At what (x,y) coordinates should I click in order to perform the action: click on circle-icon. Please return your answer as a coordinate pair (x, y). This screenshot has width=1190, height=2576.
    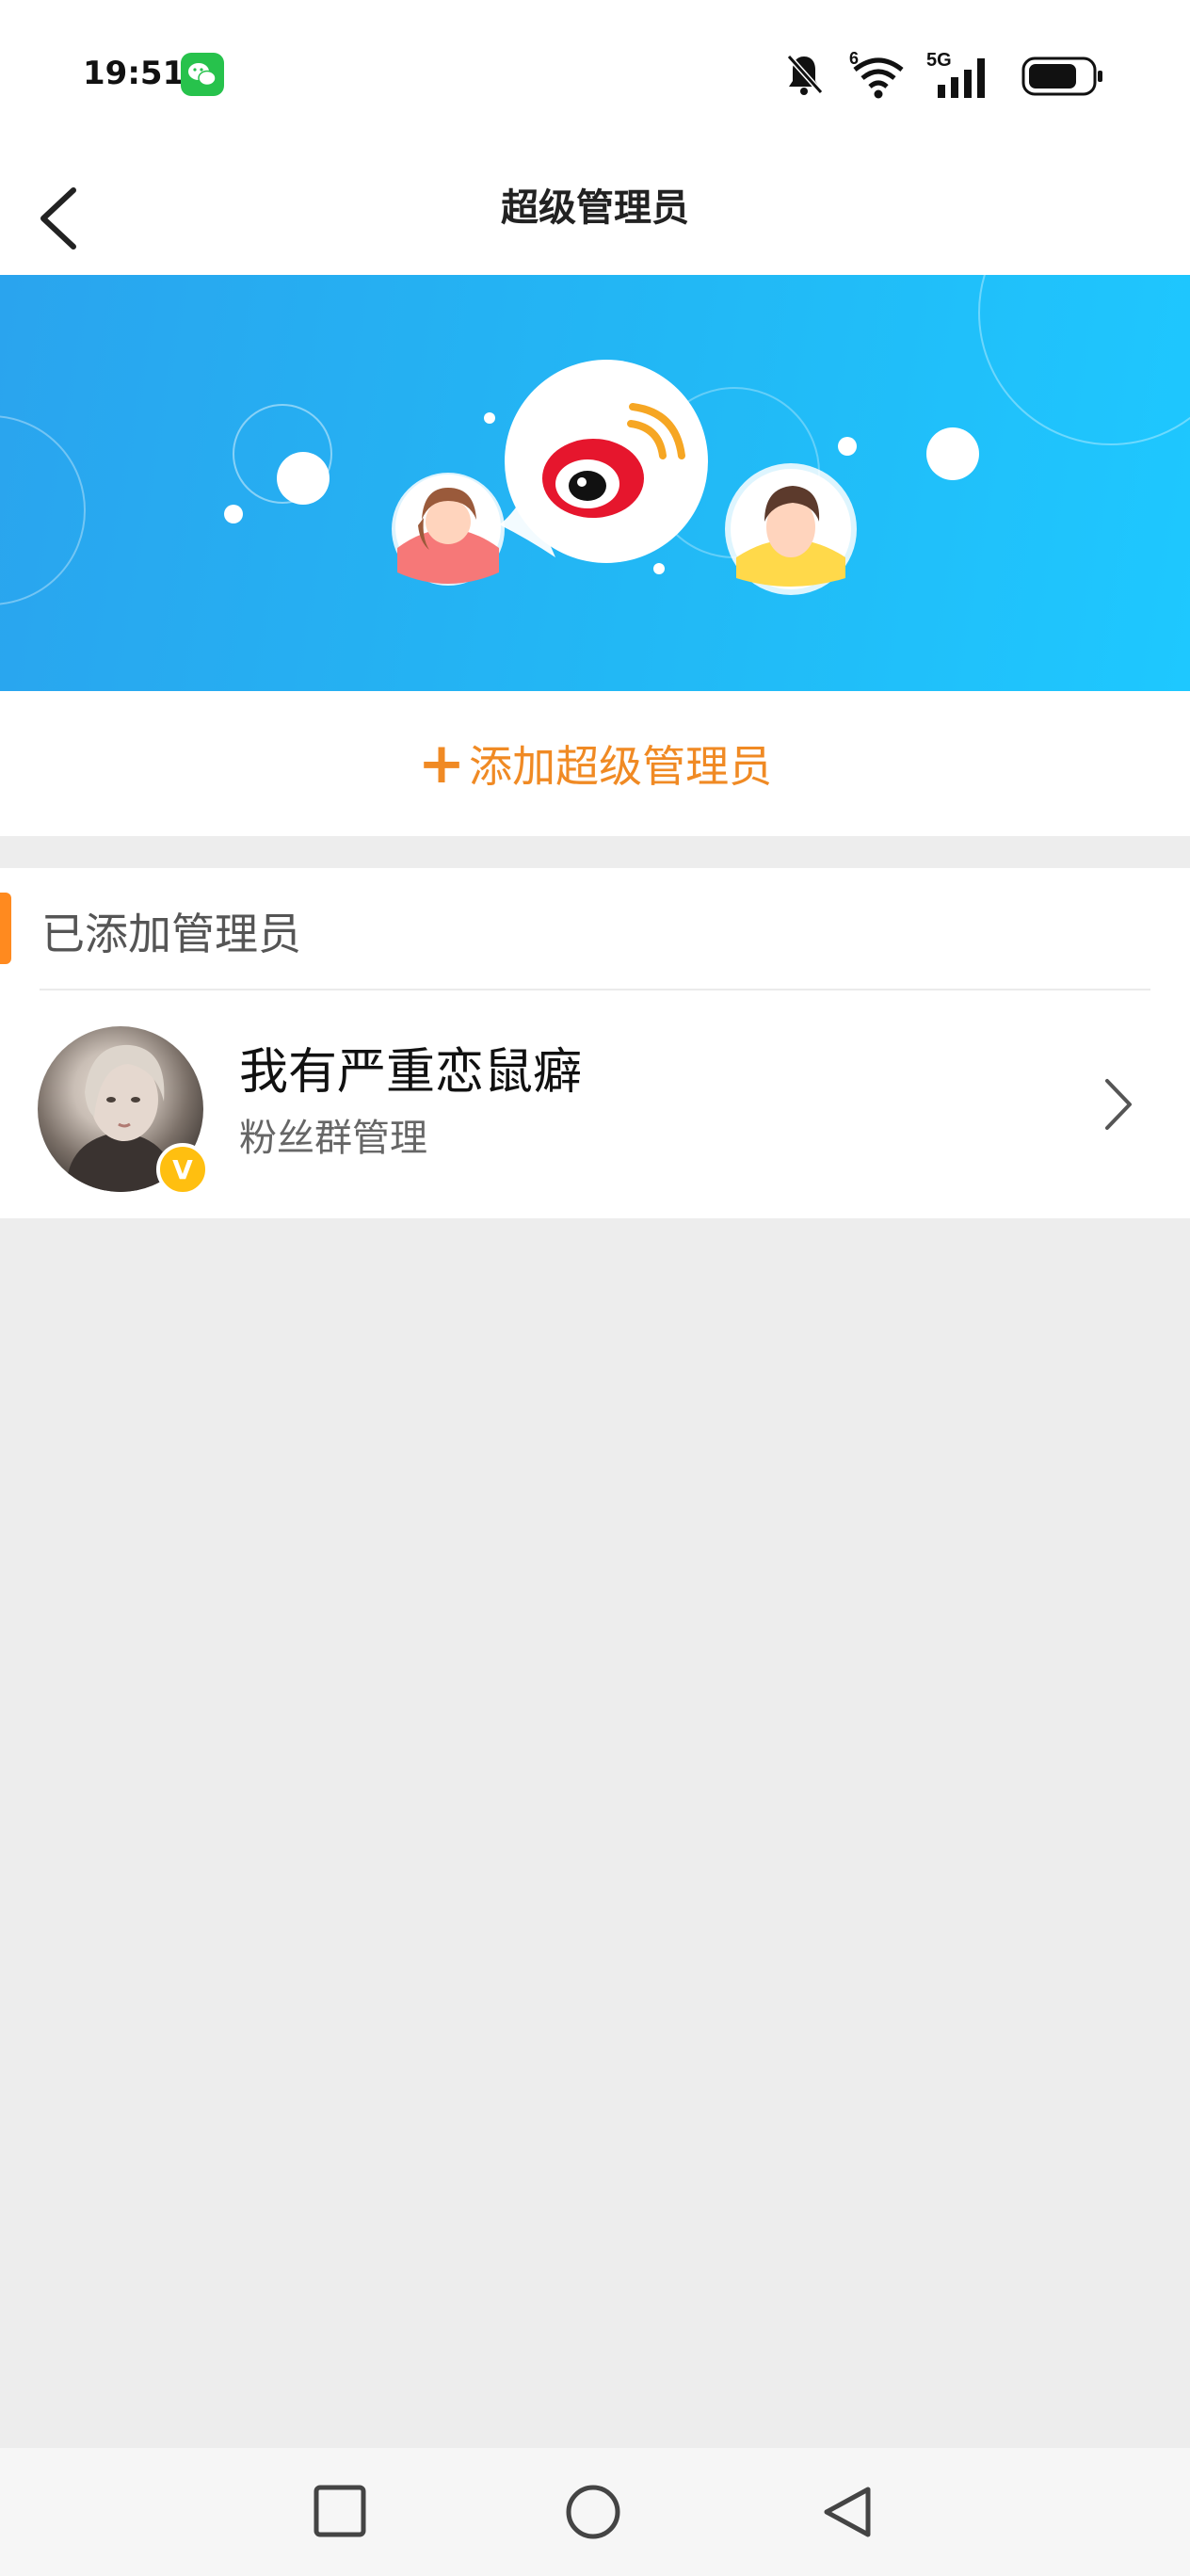
    Looking at the image, I should click on (593, 2512).